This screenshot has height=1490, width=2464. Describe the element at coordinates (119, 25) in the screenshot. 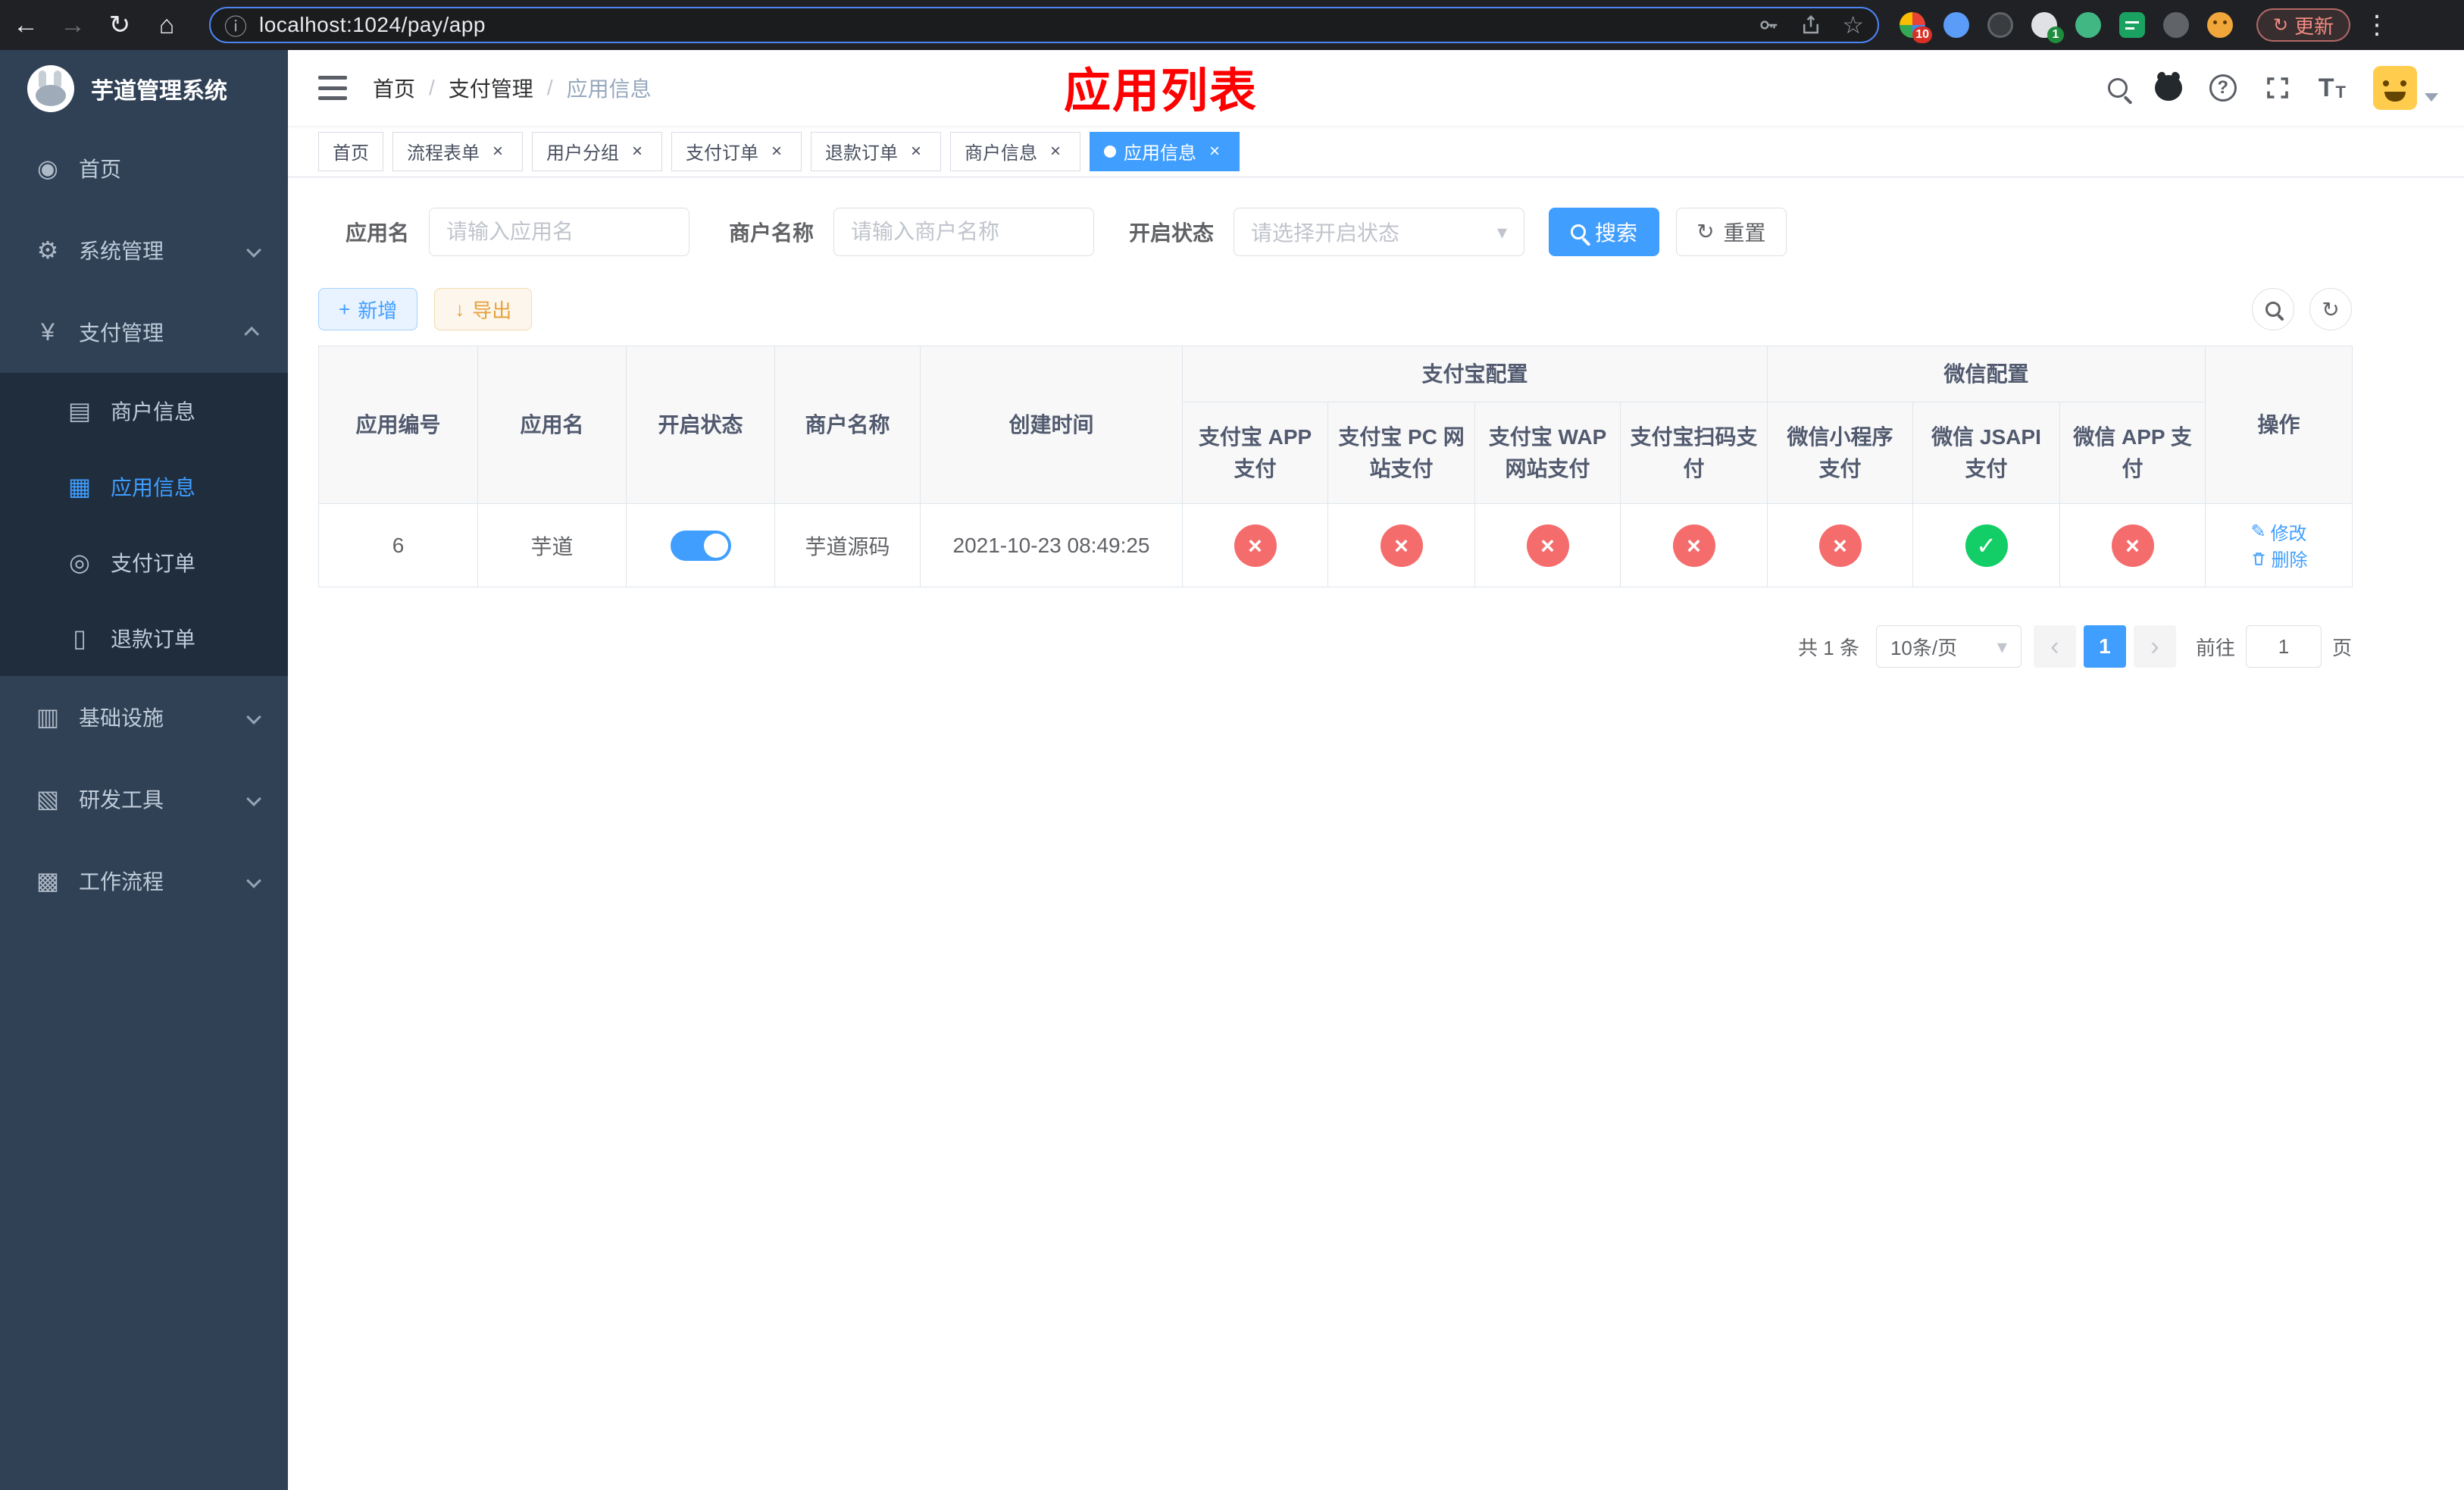

I see `browser-refresh-icon: ↻` at that location.